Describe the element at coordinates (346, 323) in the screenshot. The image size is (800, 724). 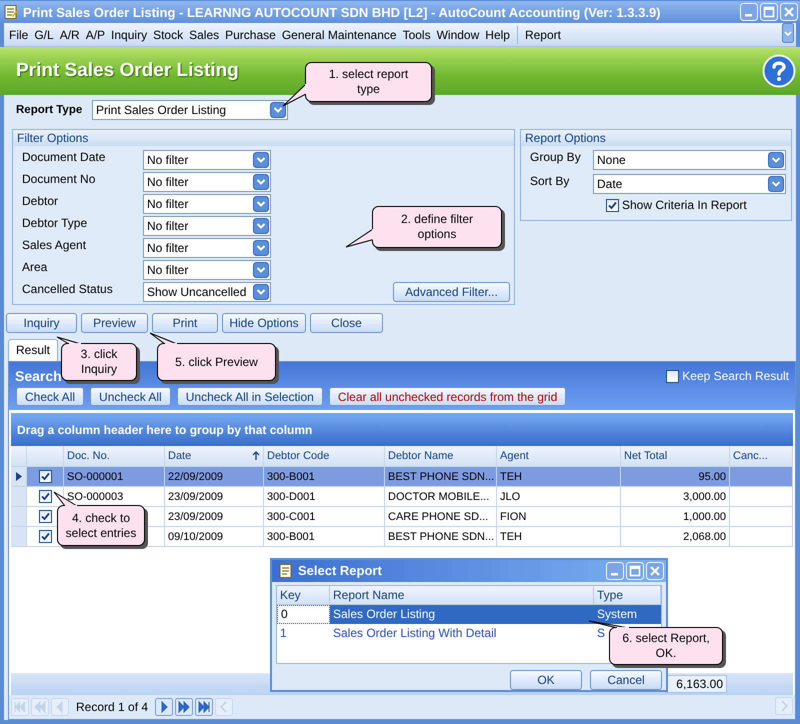
I see `action-button: Close` at that location.